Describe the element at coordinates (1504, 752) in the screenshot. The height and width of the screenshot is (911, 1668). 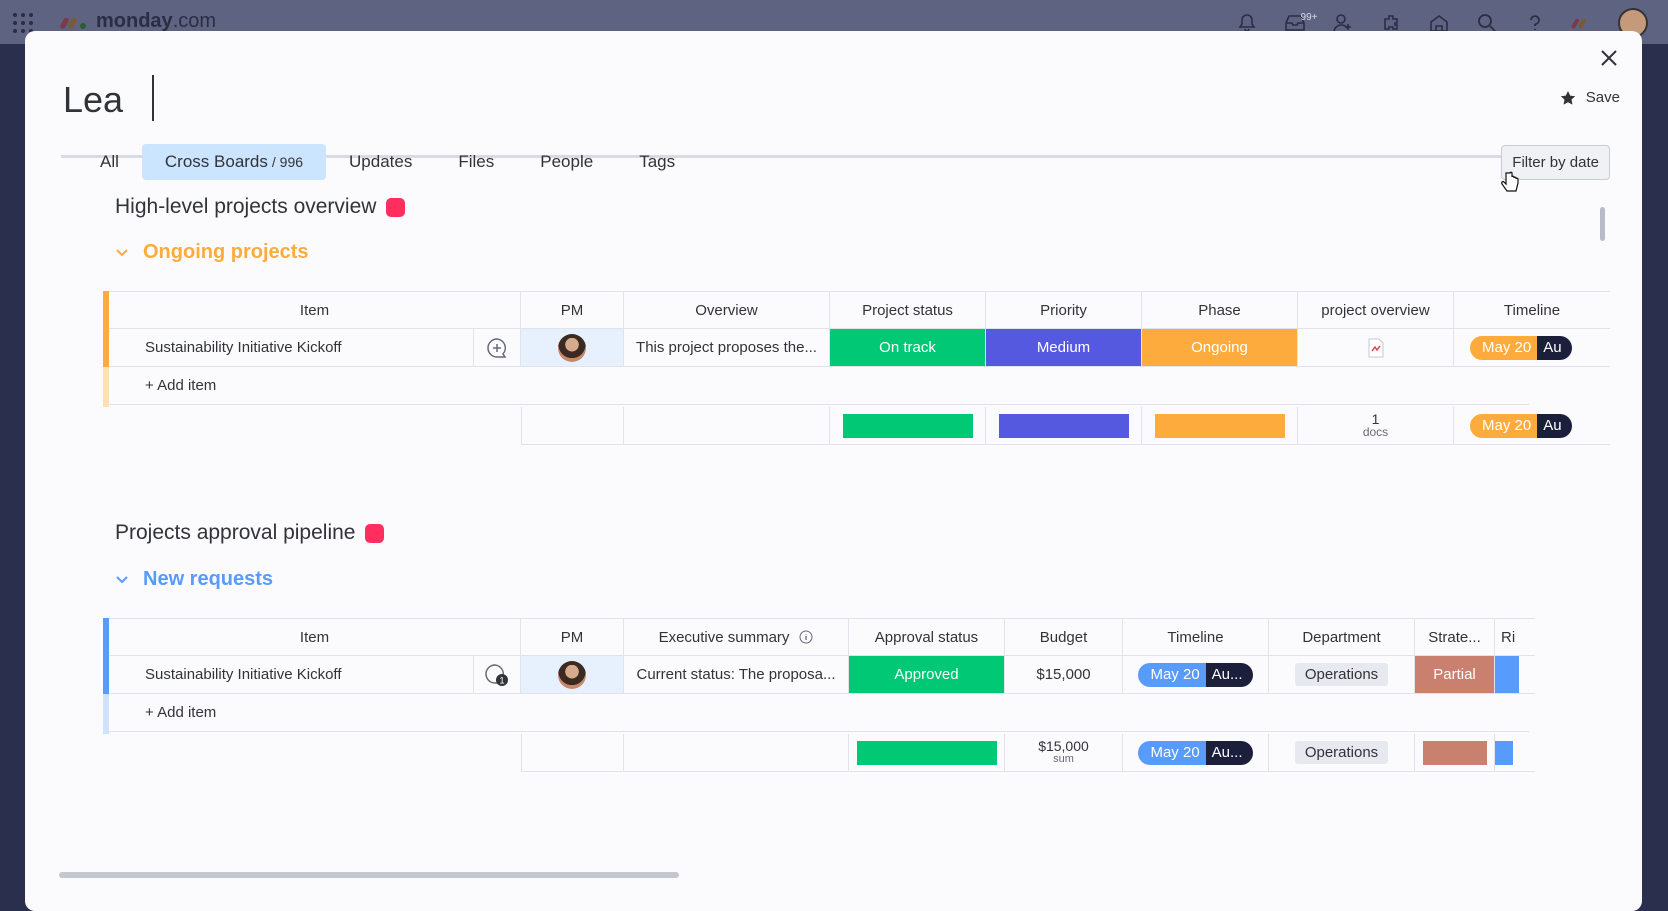
I see `risk-summary-bar` at that location.